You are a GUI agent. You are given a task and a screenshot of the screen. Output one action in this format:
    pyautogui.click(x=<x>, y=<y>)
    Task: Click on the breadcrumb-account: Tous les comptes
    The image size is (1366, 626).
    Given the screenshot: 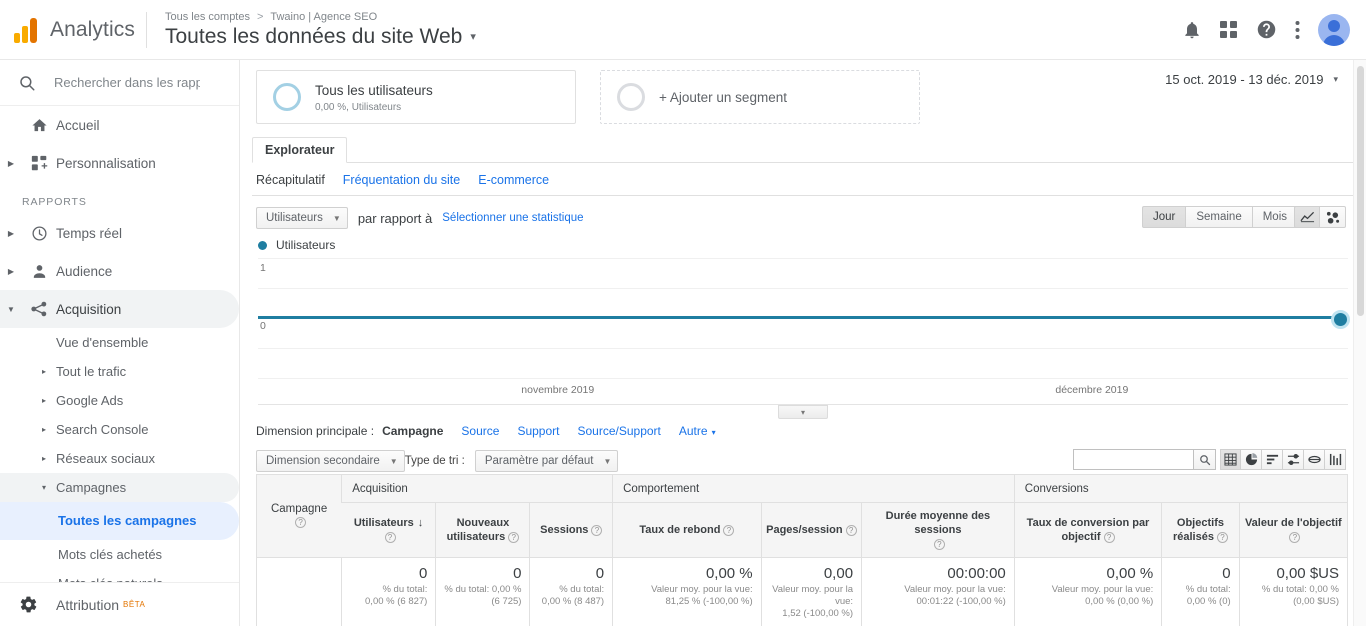 What is the action you would take?
    pyautogui.click(x=207, y=17)
    